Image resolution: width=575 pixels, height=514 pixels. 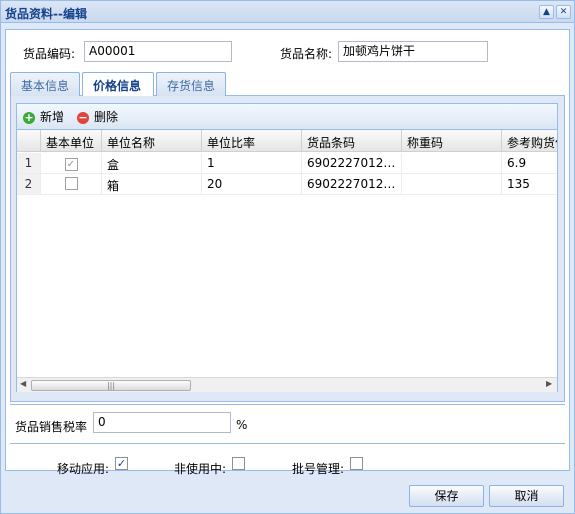 What do you see at coordinates (529, 184) in the screenshot?
I see `ref-price-cell: 135` at bounding box center [529, 184].